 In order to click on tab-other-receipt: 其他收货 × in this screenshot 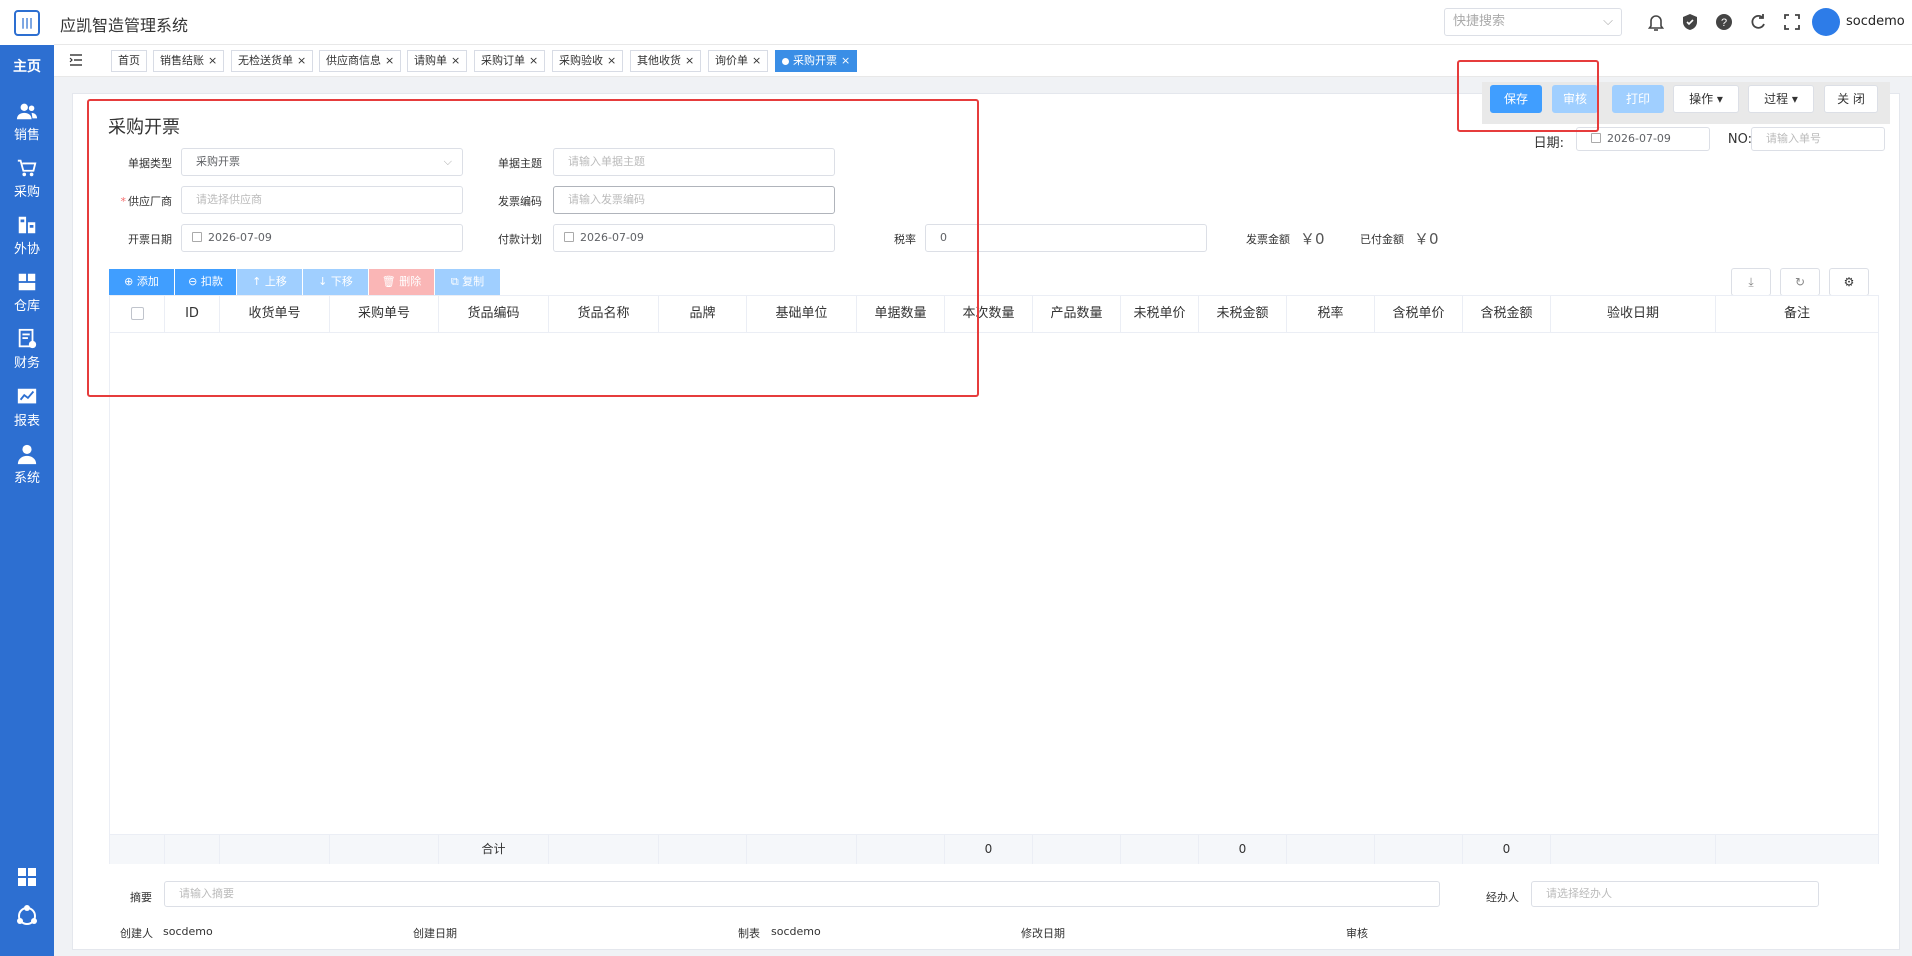, I will do `click(666, 61)`.